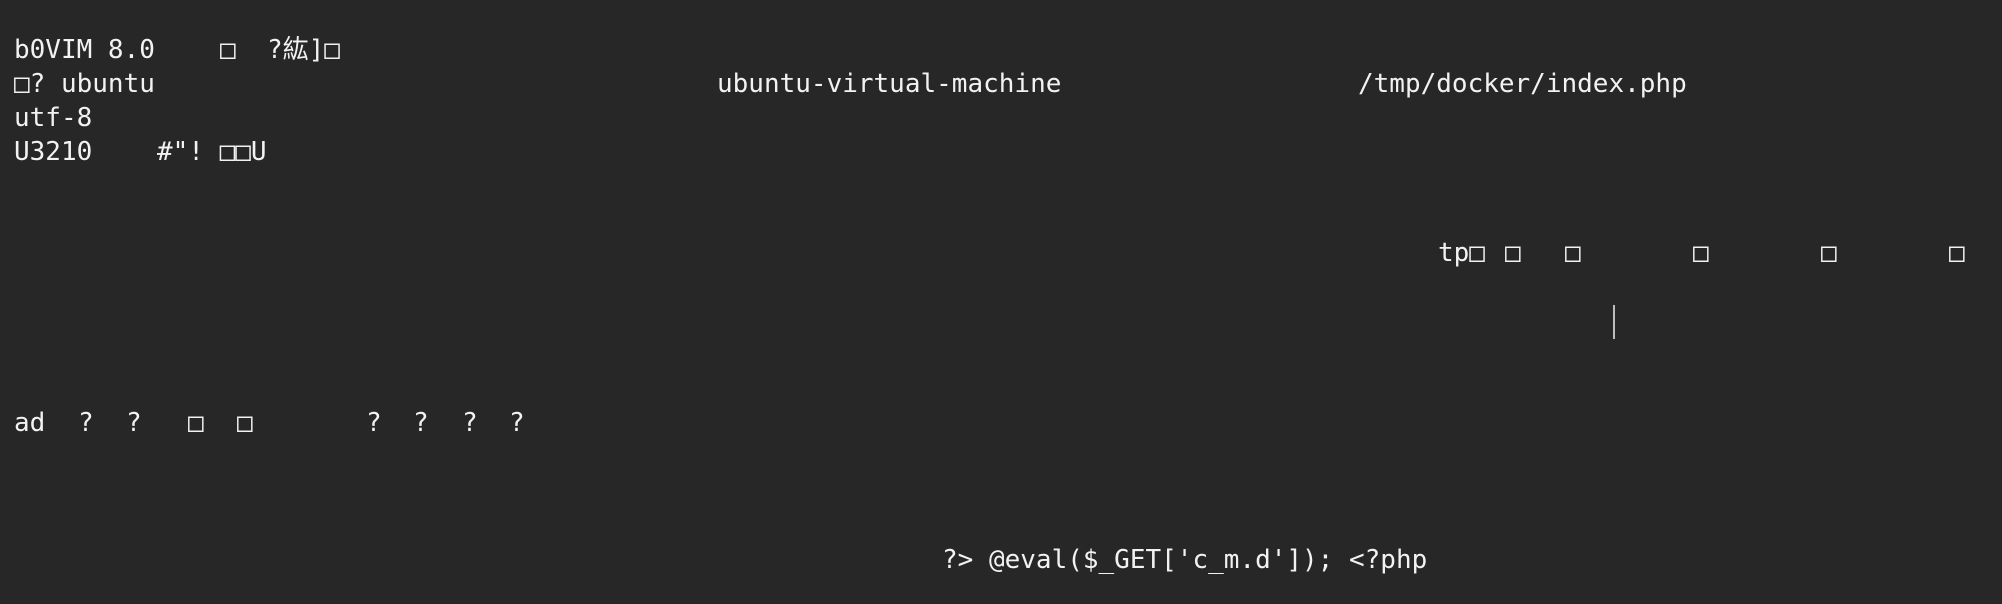 This screenshot has width=2002, height=604. I want to click on swap-host: ubuntu-virtual-machine, so click(889, 84).